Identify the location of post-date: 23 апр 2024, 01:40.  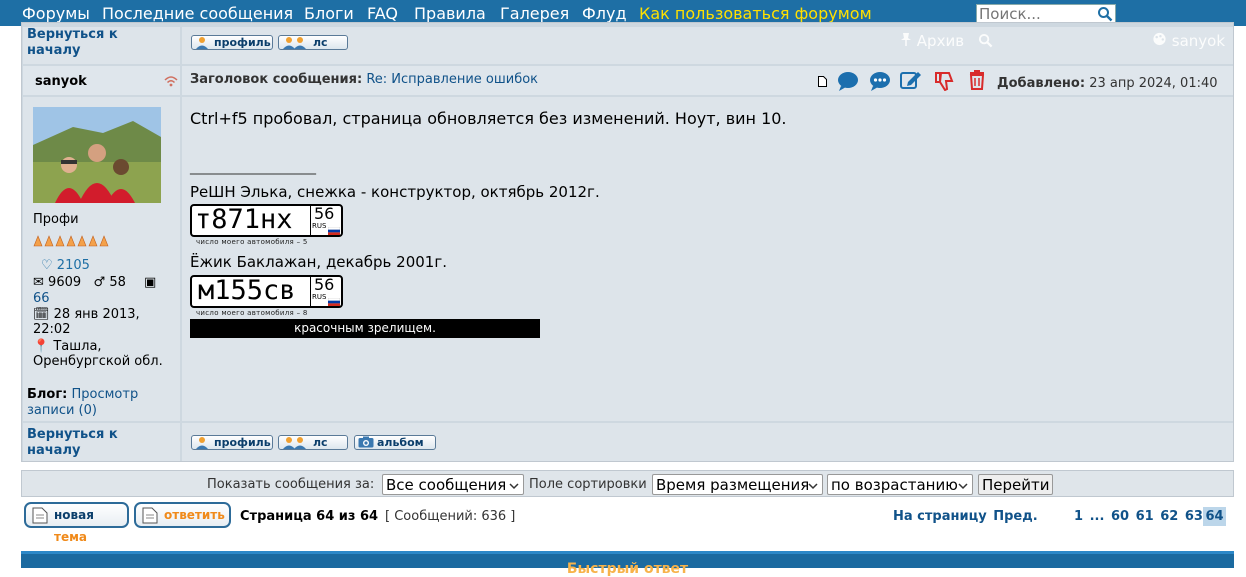
(1153, 83).